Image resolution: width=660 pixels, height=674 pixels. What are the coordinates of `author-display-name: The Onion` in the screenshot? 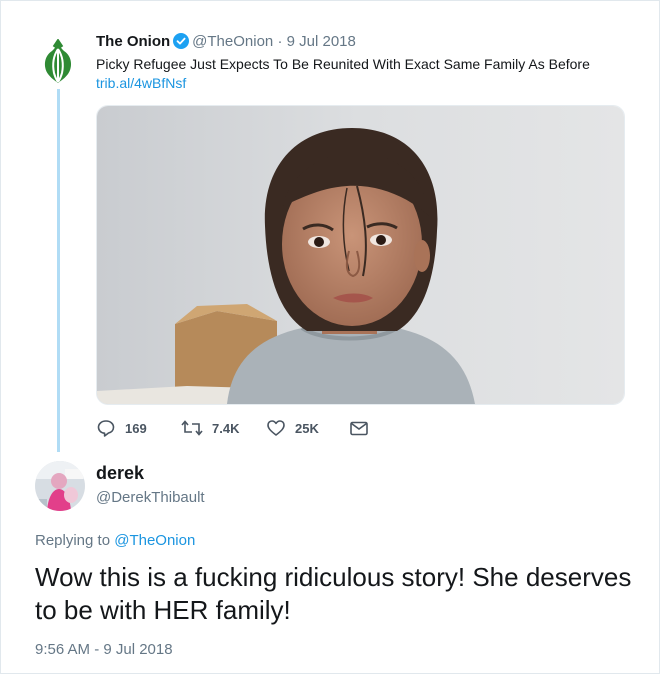 It's located at (133, 41).